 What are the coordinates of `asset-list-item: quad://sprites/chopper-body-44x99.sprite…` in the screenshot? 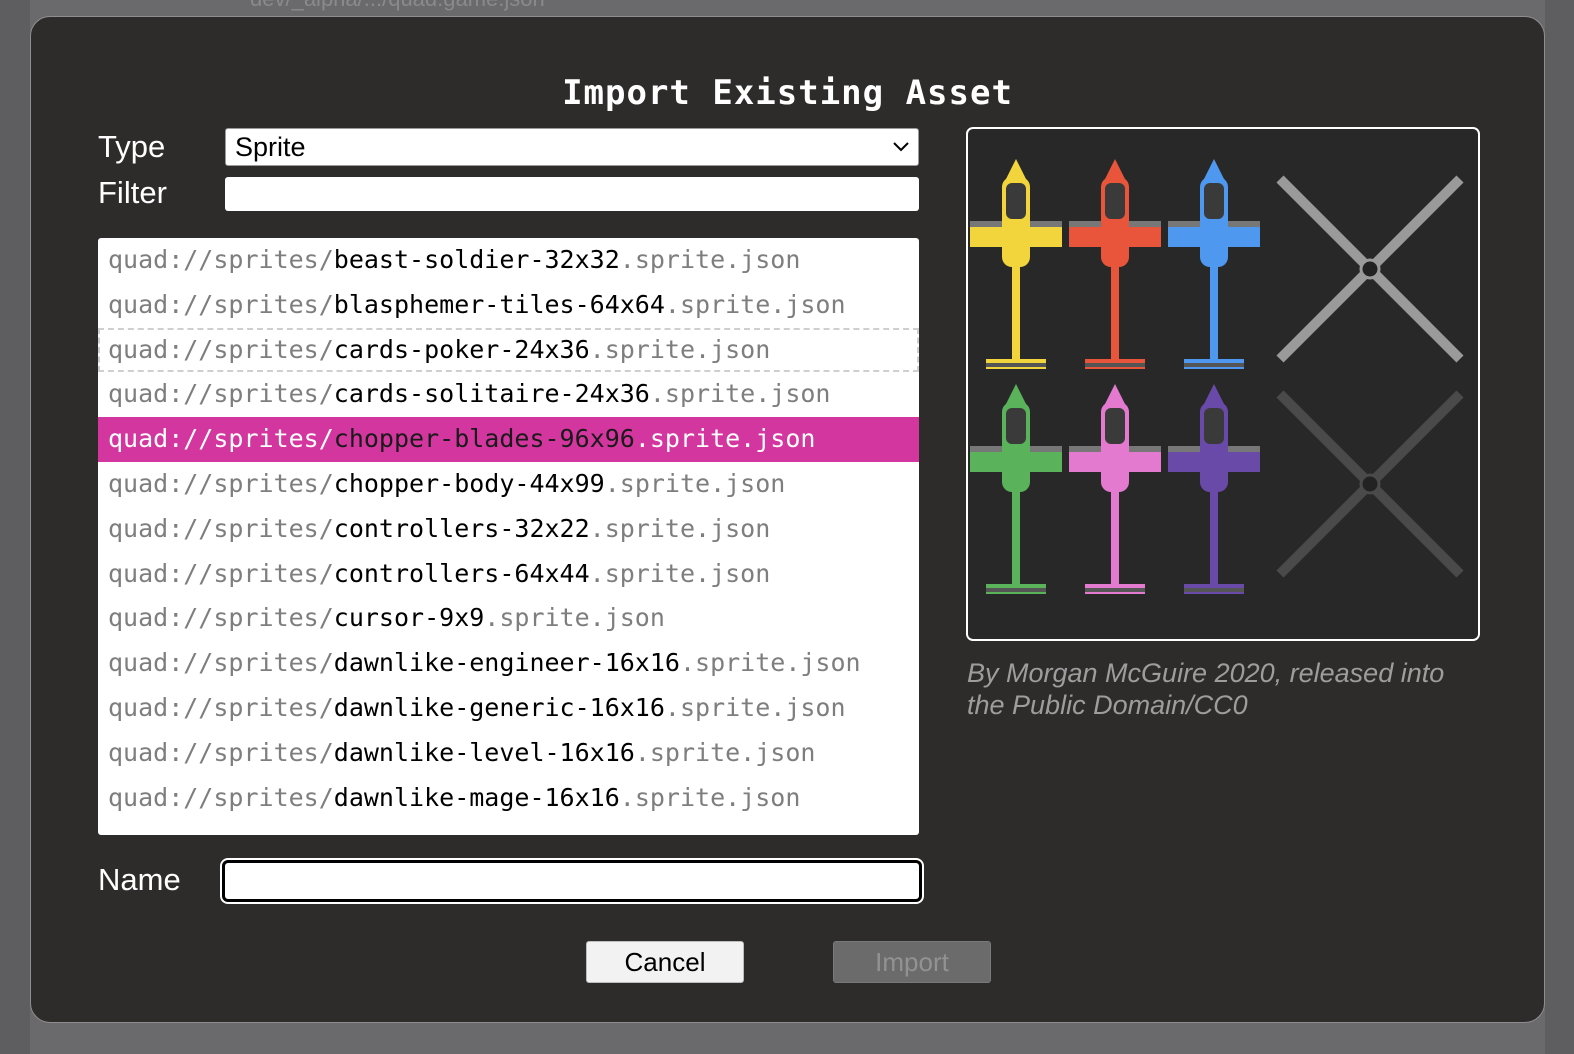 It's located at (508, 484).